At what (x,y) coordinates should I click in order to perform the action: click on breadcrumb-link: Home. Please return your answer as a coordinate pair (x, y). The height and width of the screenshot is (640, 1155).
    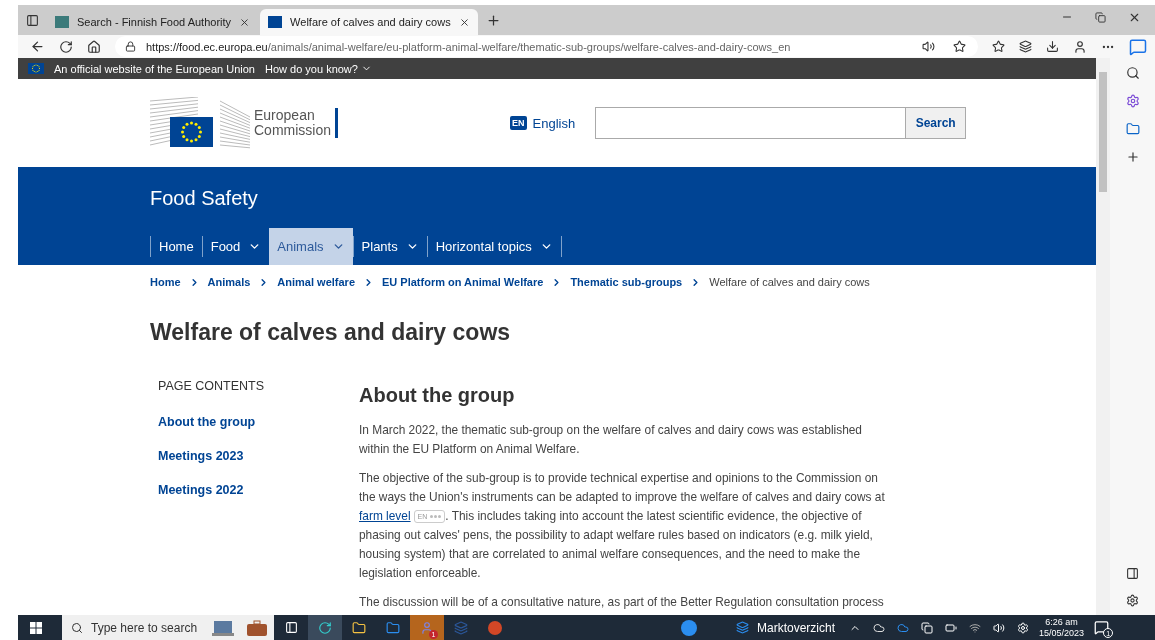
    Looking at the image, I should click on (165, 282).